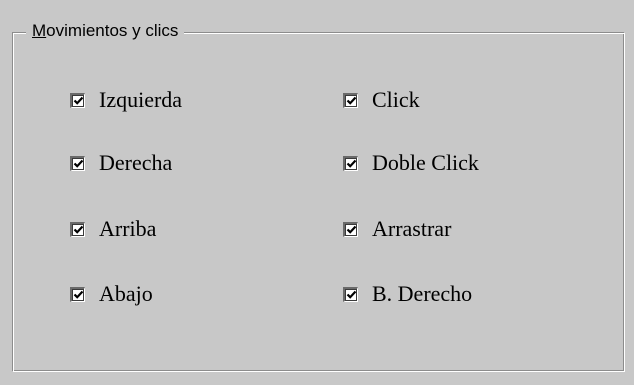  What do you see at coordinates (141, 99) in the screenshot?
I see `checkbox-label: Izquierda` at bounding box center [141, 99].